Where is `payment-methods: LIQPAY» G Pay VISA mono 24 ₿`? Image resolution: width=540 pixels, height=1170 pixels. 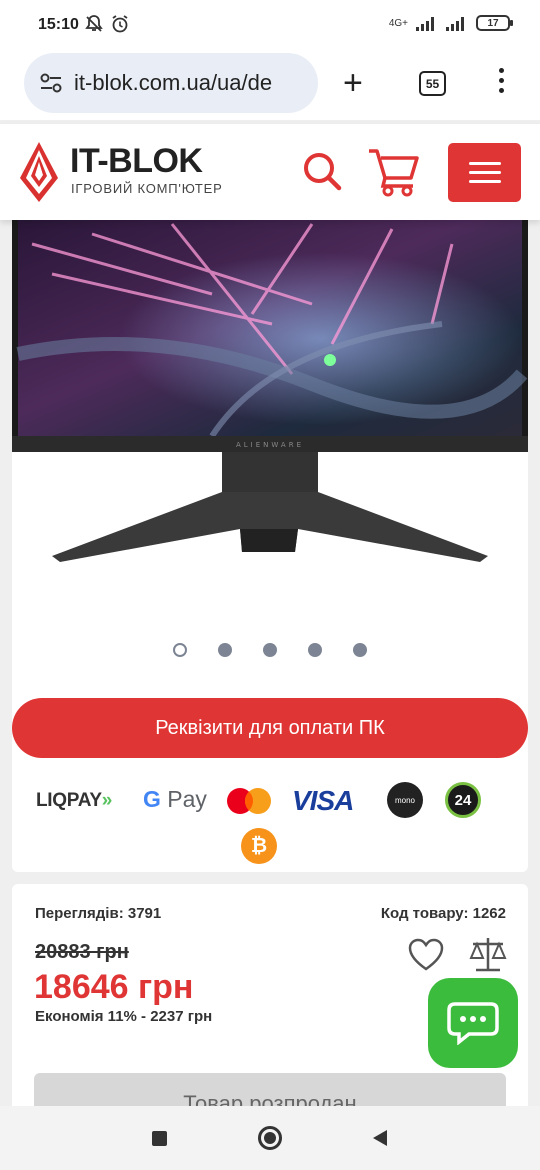 payment-methods: LIQPAY» G Pay VISA mono 24 ₿ is located at coordinates (270, 822).